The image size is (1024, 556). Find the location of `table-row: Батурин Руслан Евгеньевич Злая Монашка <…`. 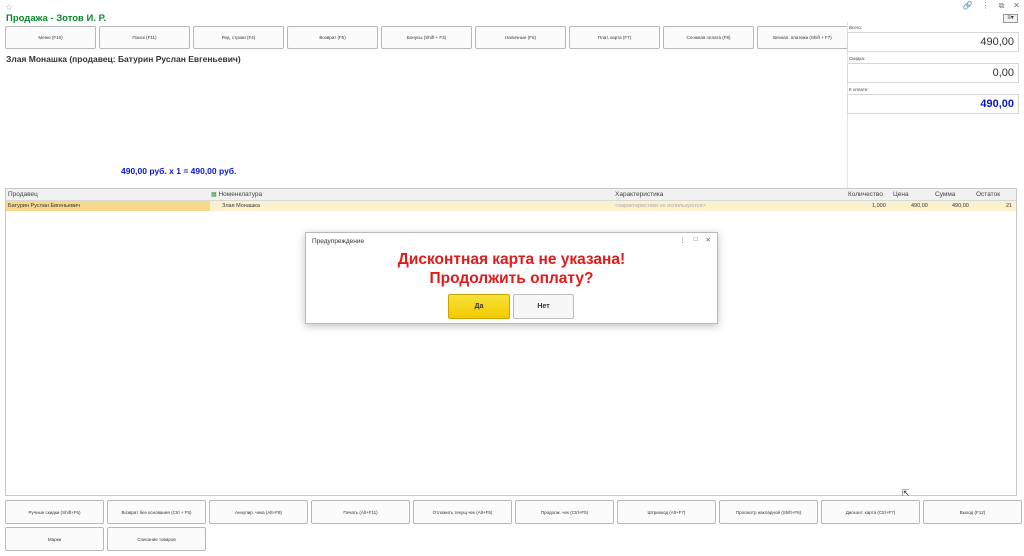

table-row: Батурин Руслан Евгеньевич Злая Монашка <… is located at coordinates (511, 206).